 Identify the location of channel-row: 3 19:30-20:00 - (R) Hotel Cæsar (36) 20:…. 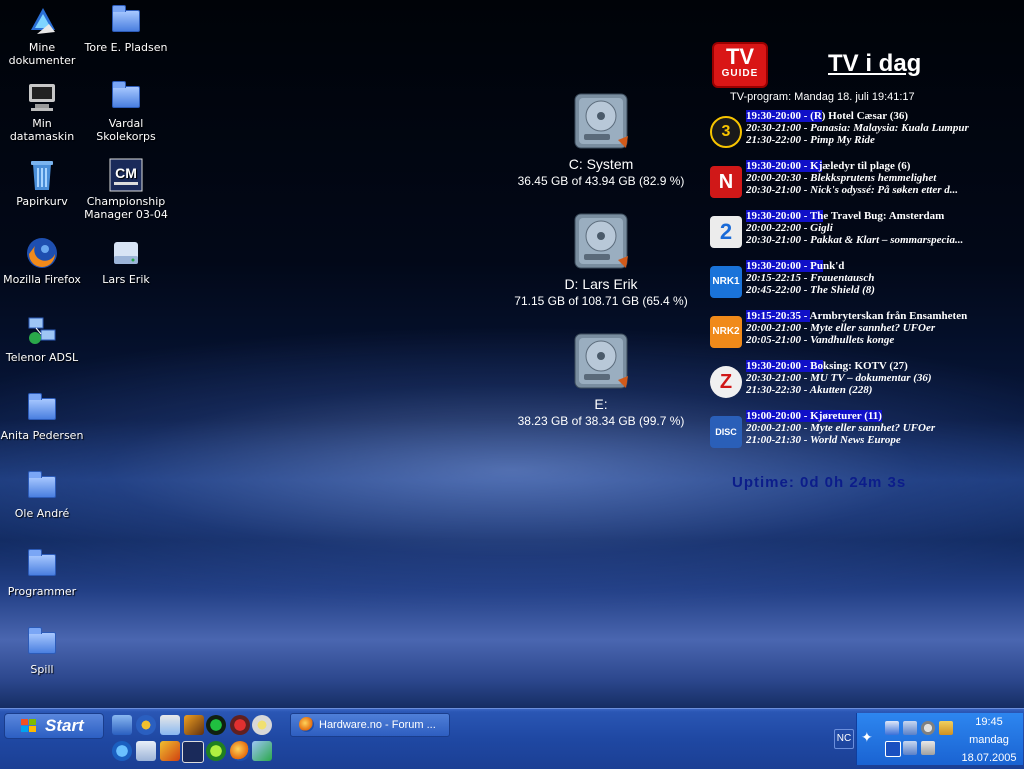
(861, 133).